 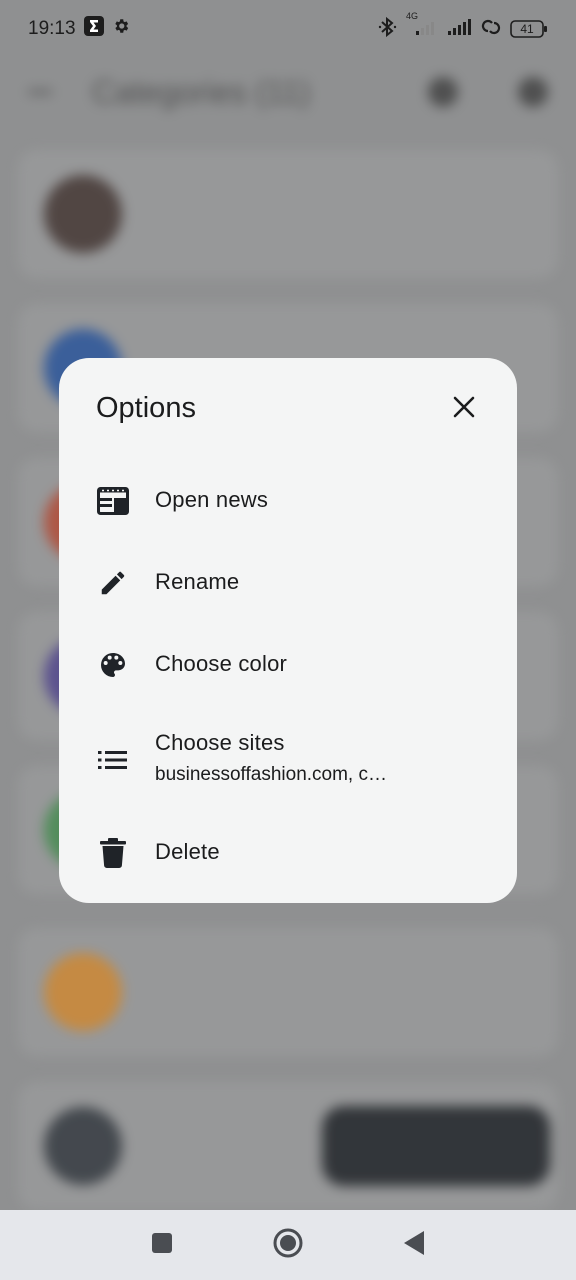 I want to click on back-button, so click(x=414, y=1245).